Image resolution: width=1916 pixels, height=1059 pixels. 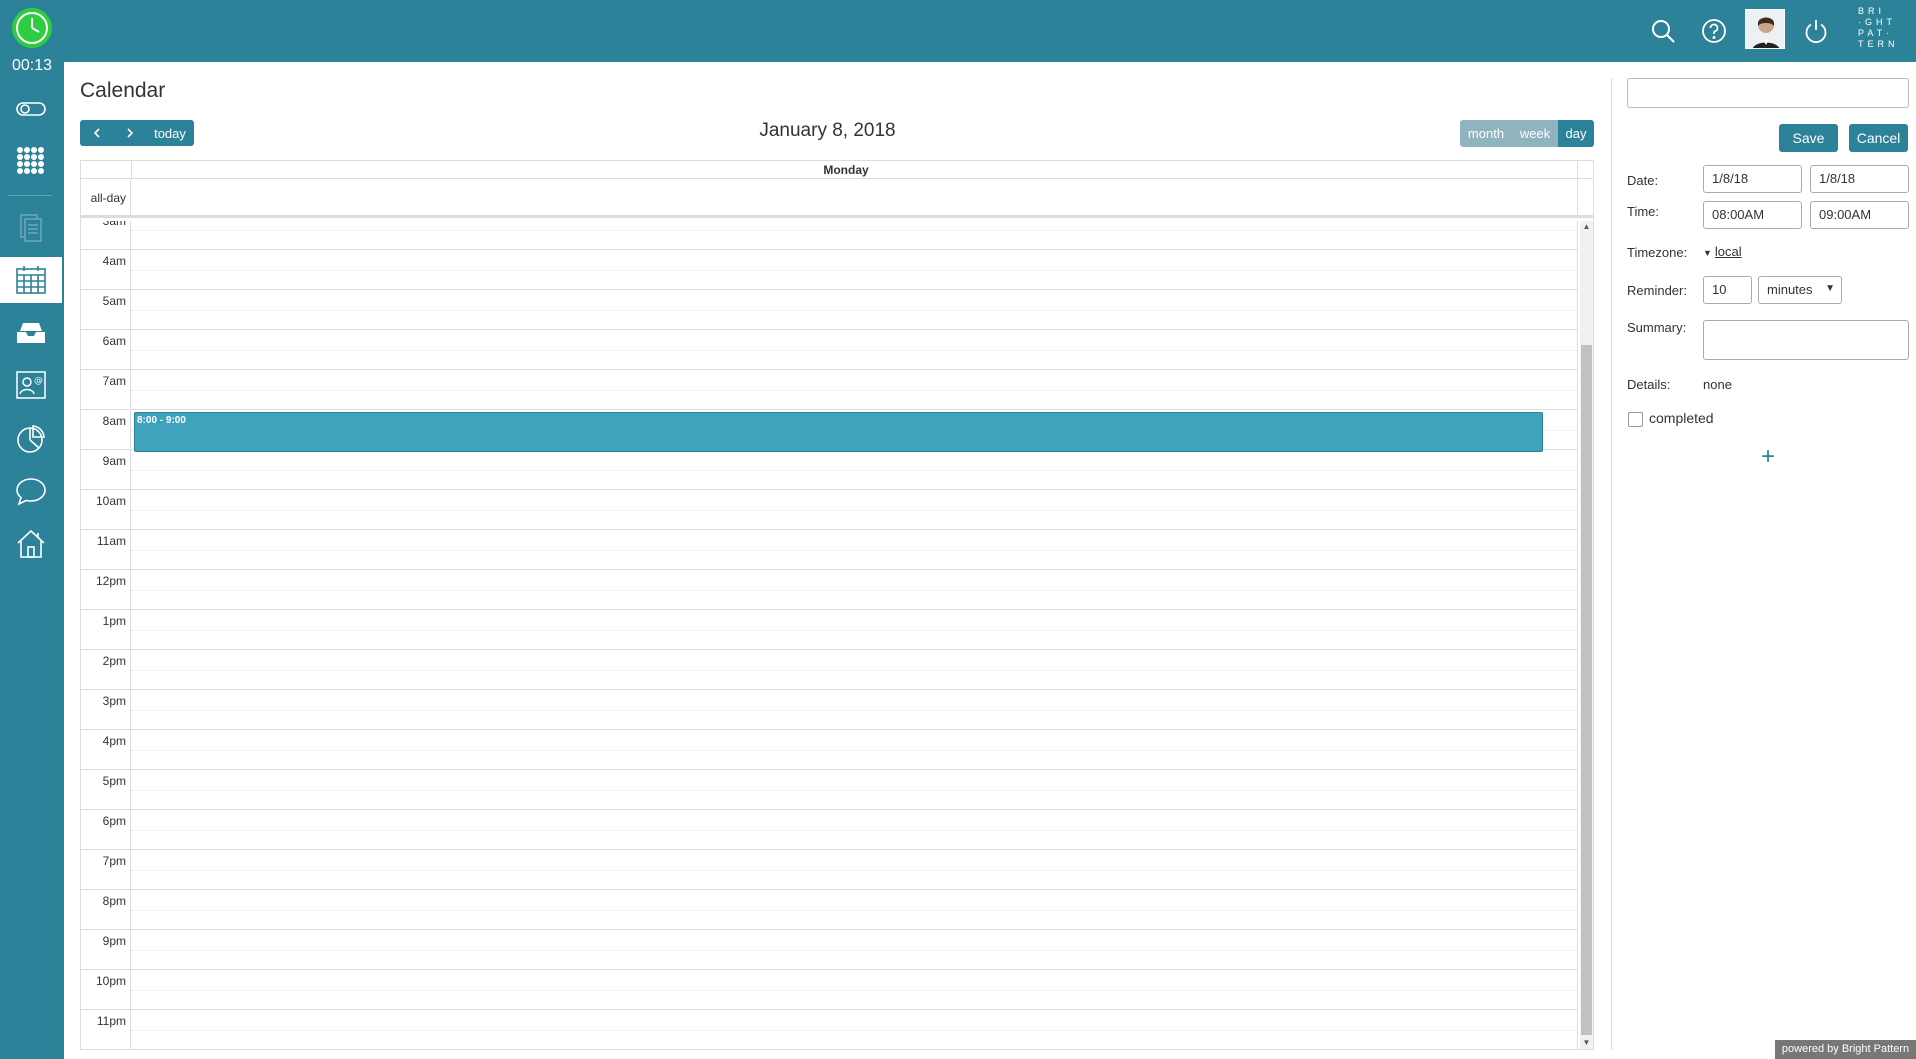 I want to click on top-bar: BRI ·GHT PAT· TERN, so click(x=958, y=31).